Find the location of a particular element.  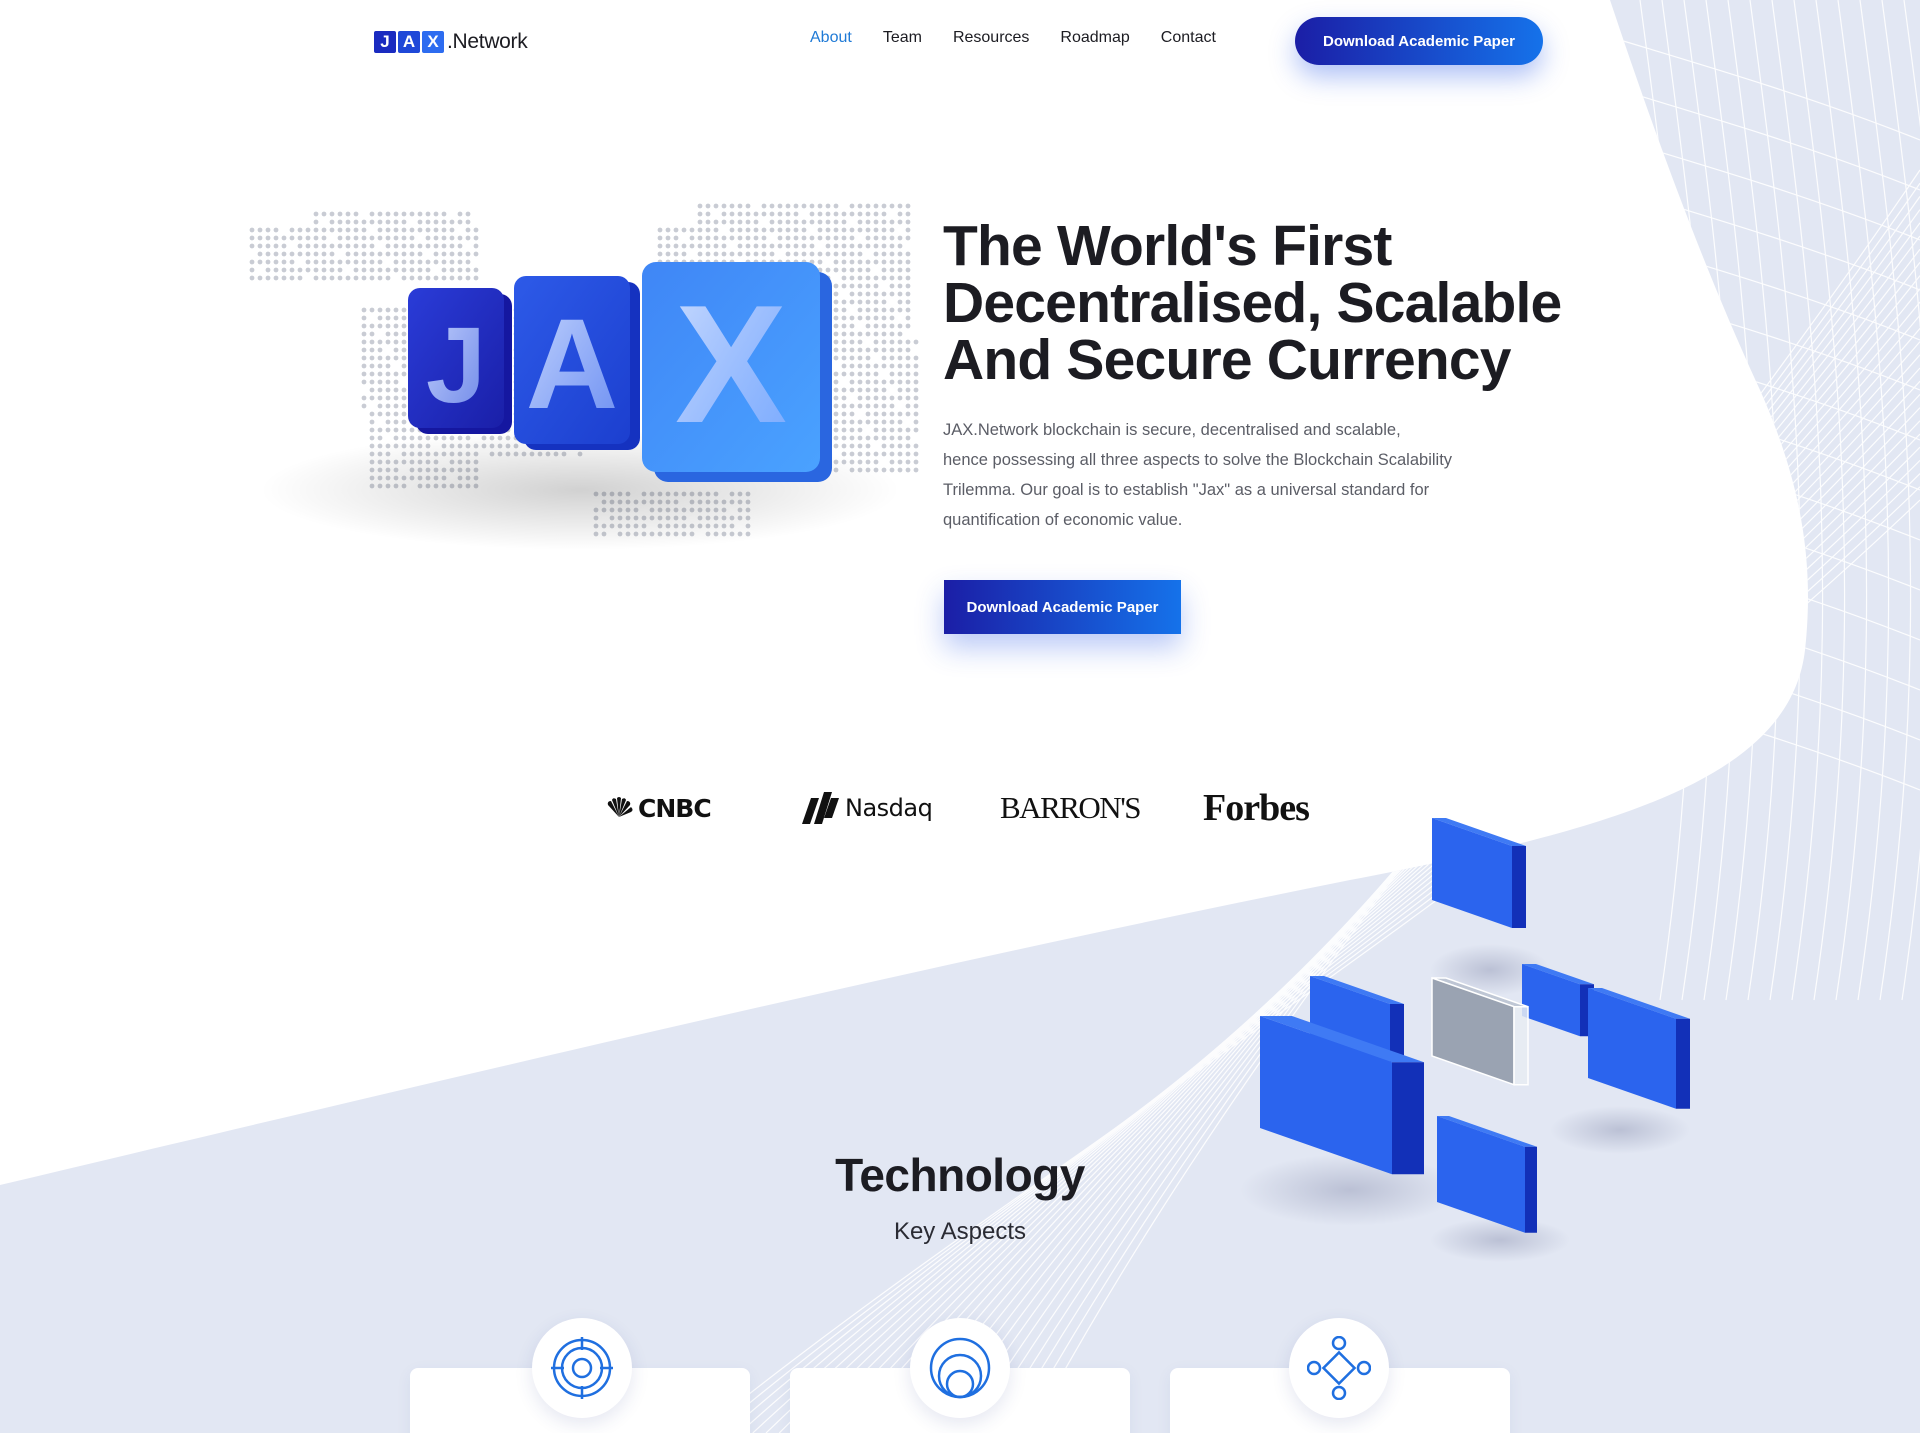

logo-letter-x: X is located at coordinates (433, 42).